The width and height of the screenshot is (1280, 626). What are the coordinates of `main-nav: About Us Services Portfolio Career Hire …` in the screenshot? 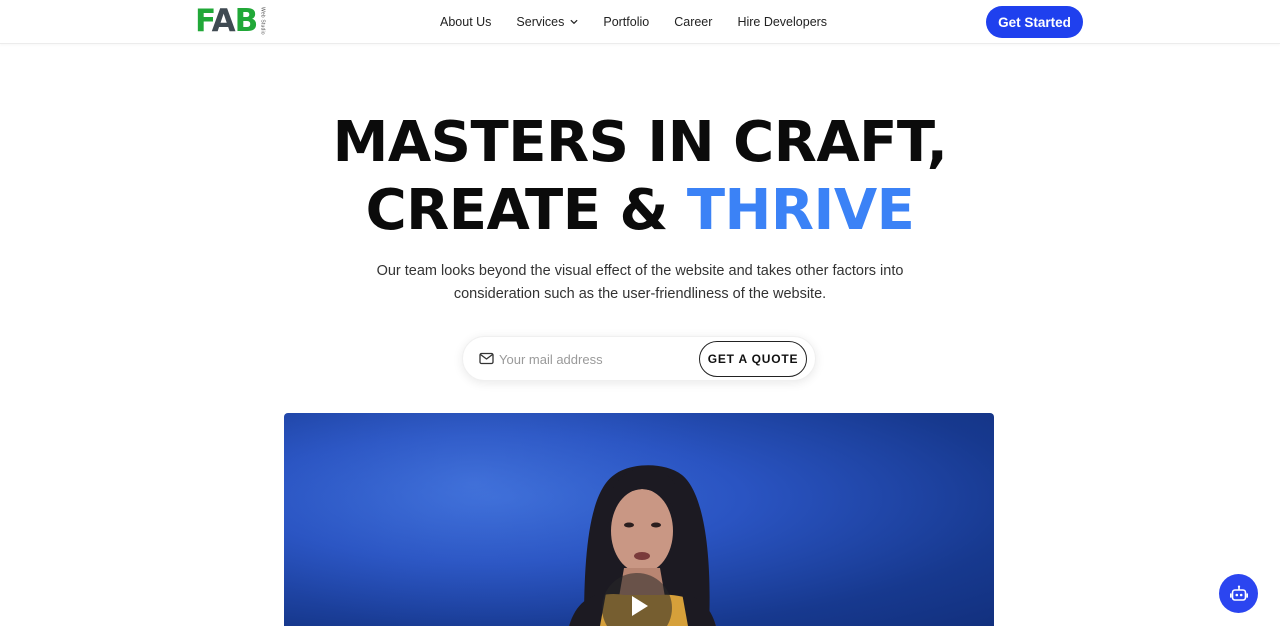 It's located at (633, 22).